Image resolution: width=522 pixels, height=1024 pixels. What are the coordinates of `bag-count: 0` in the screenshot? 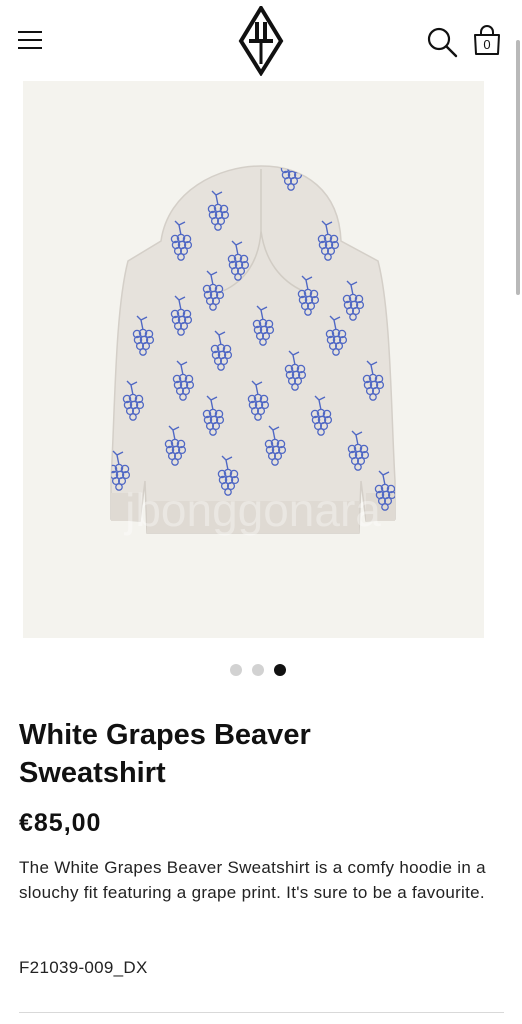 It's located at (487, 44).